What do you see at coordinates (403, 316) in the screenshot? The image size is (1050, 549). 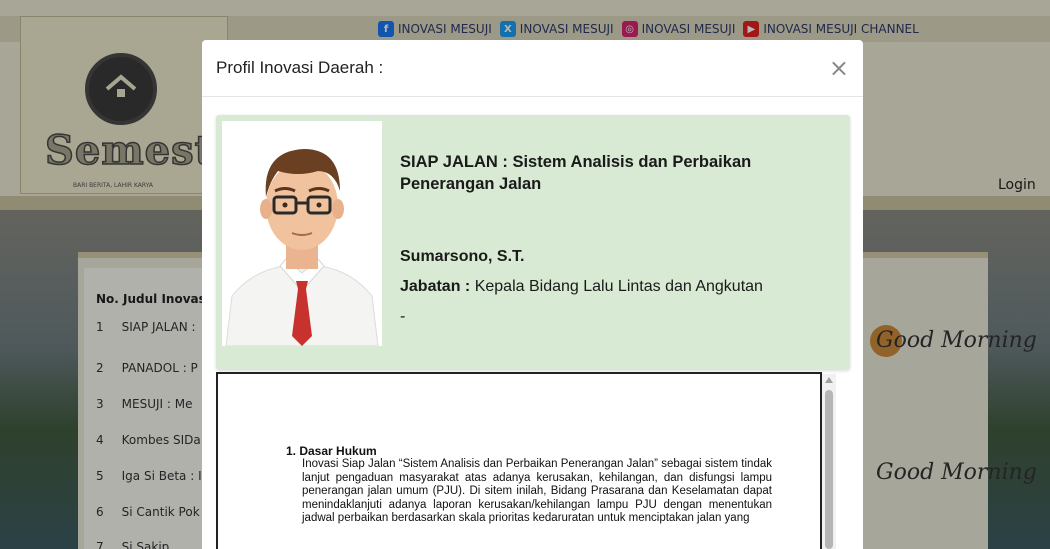 I see `extra-info: -` at bounding box center [403, 316].